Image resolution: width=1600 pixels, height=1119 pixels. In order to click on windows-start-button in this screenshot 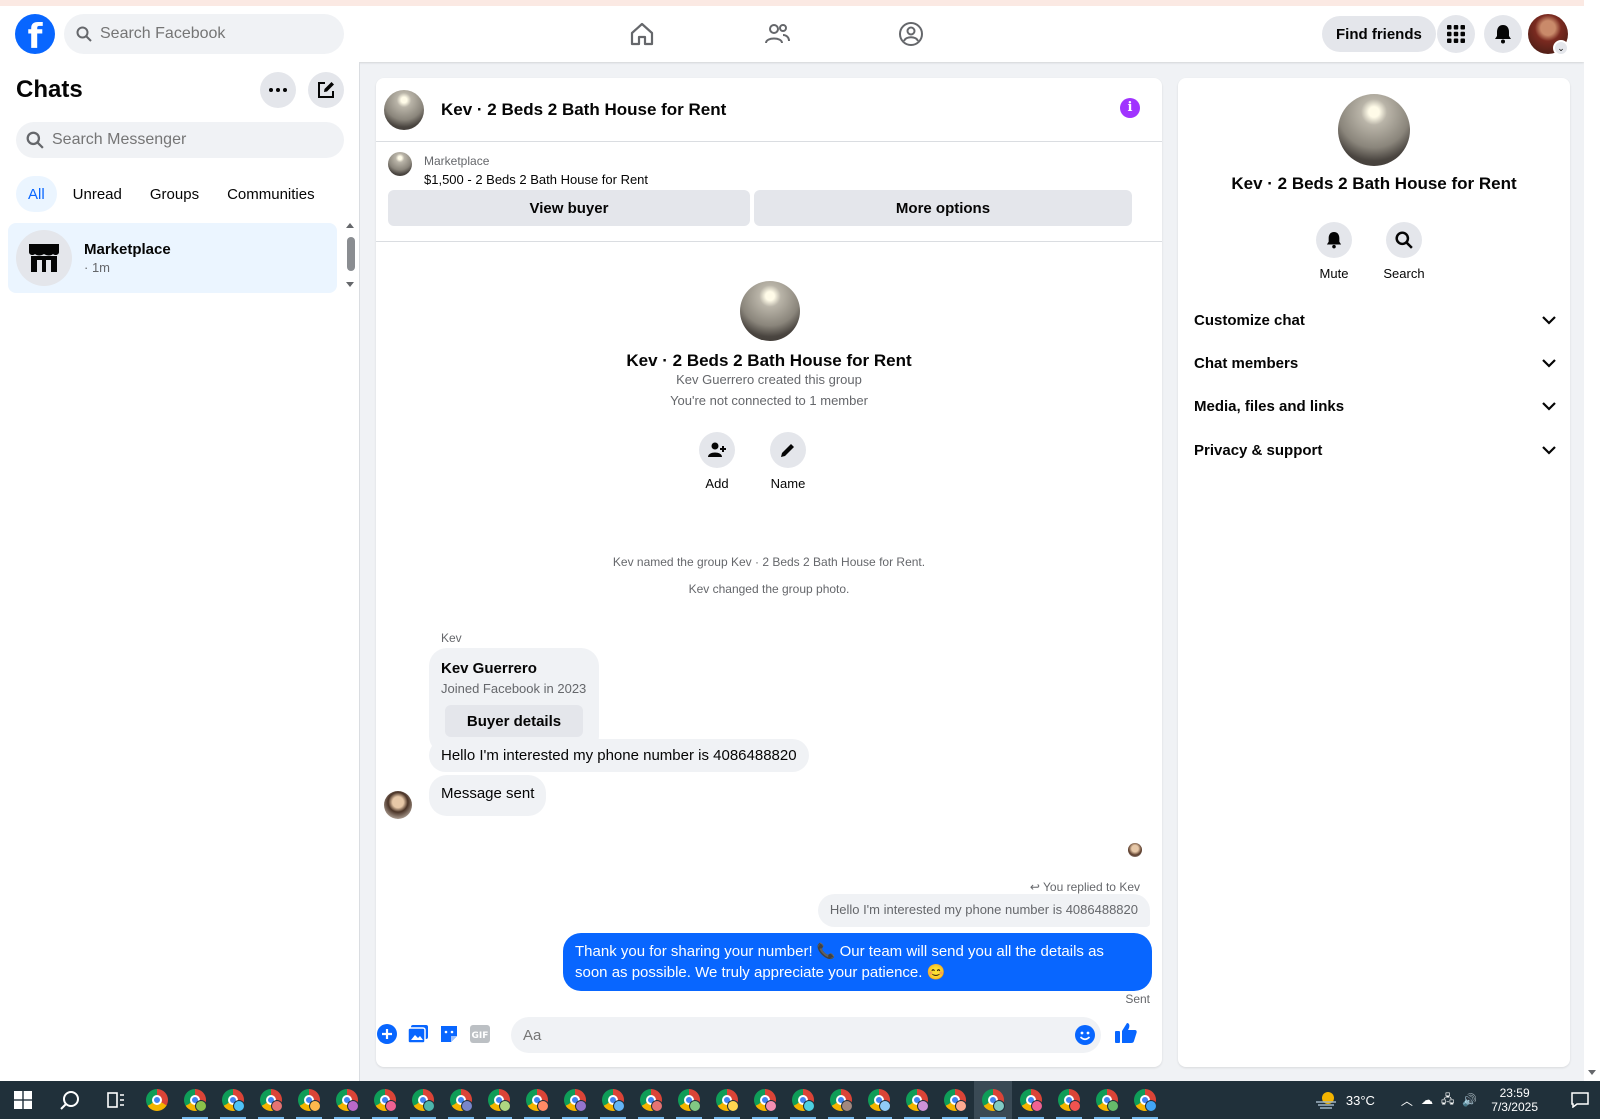, I will do `click(23, 1100)`.